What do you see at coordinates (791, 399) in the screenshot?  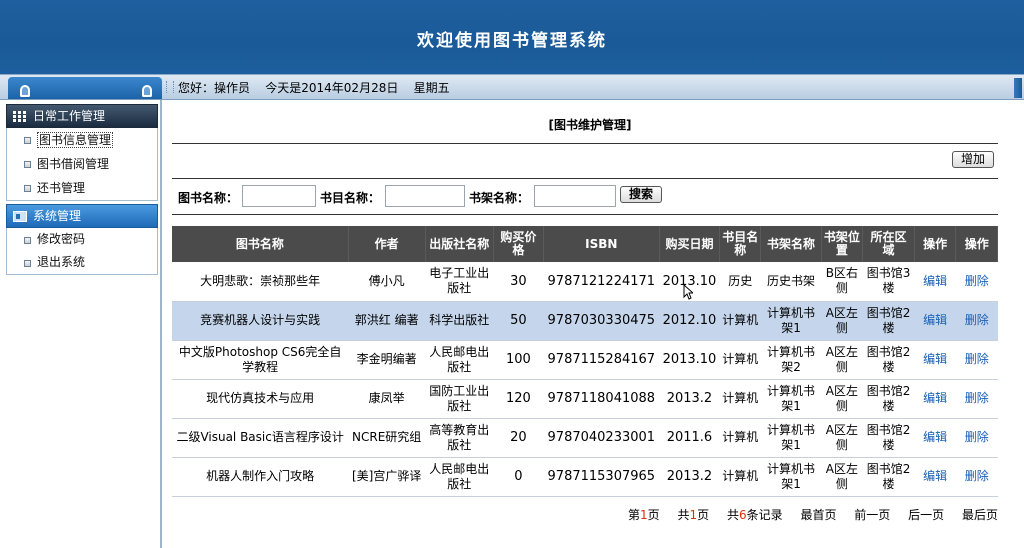 I see `shelf-name-cell: 计算机书架1` at bounding box center [791, 399].